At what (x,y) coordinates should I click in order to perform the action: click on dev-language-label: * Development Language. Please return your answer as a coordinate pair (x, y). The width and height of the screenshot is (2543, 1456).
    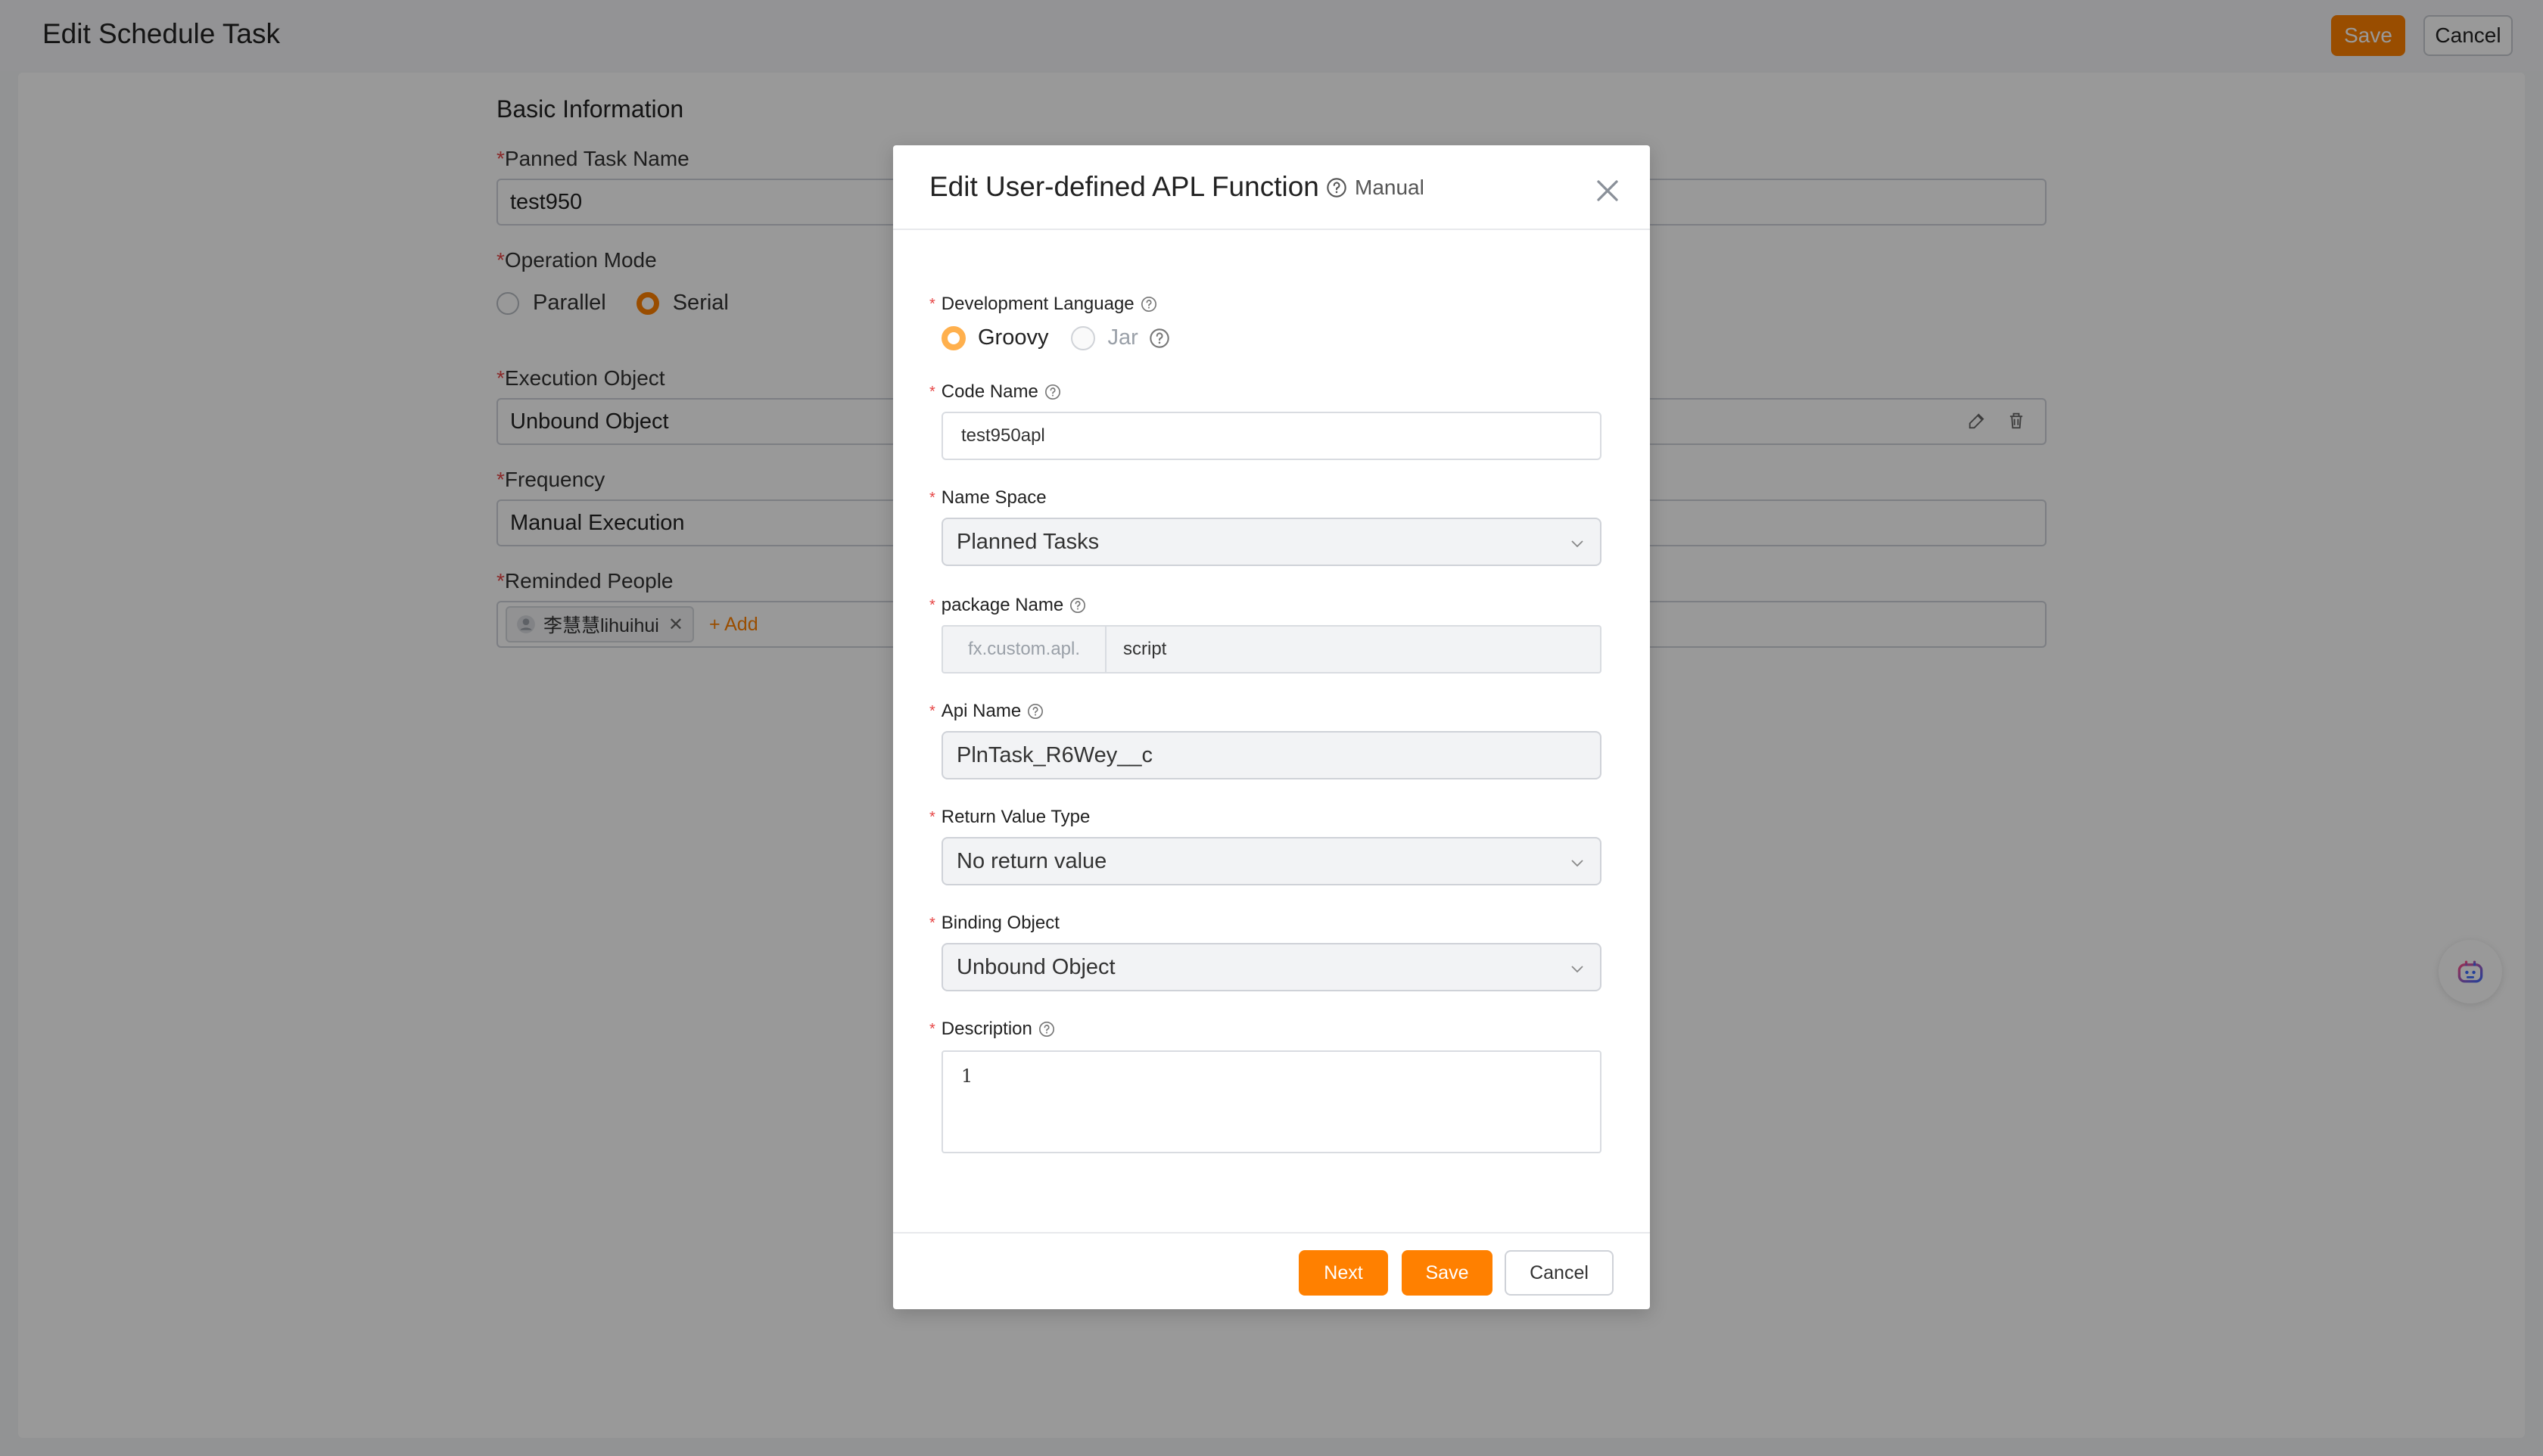
    Looking at the image, I should click on (1043, 304).